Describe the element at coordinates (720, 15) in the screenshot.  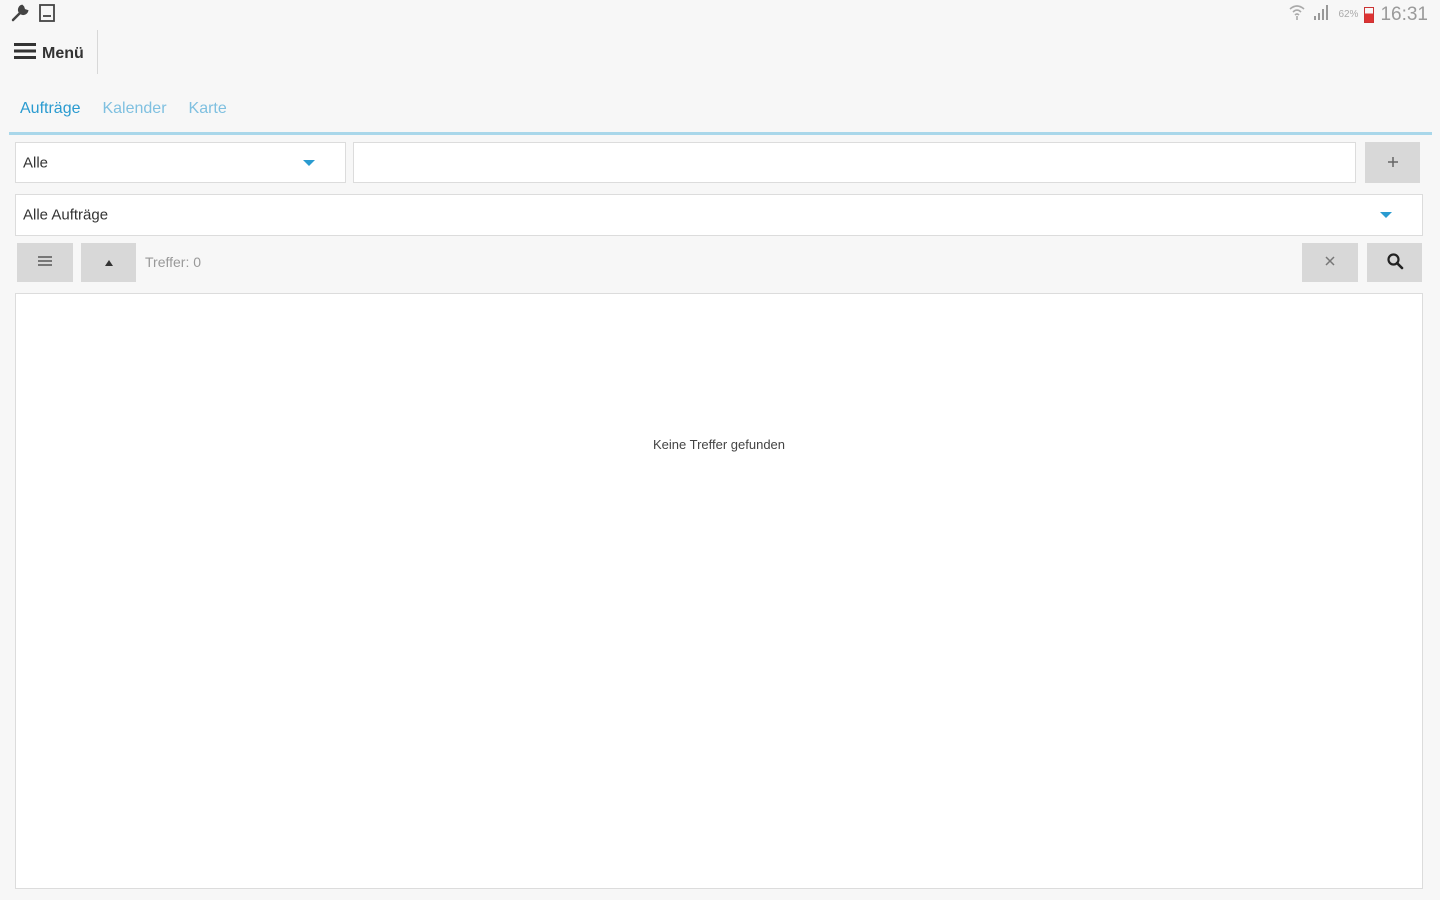
I see `status-bar: 62% 16:31` at that location.